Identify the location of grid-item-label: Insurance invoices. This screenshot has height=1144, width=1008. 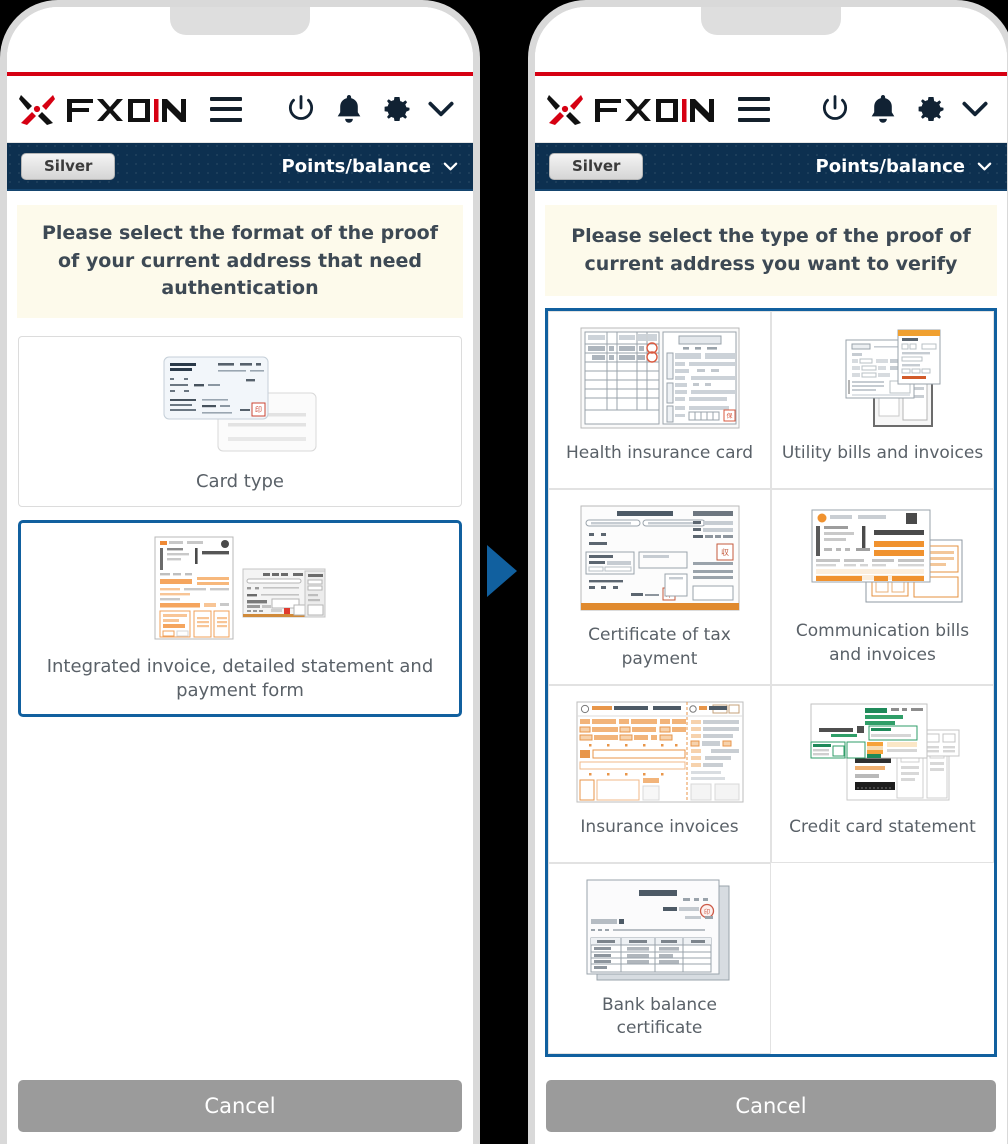
(659, 826).